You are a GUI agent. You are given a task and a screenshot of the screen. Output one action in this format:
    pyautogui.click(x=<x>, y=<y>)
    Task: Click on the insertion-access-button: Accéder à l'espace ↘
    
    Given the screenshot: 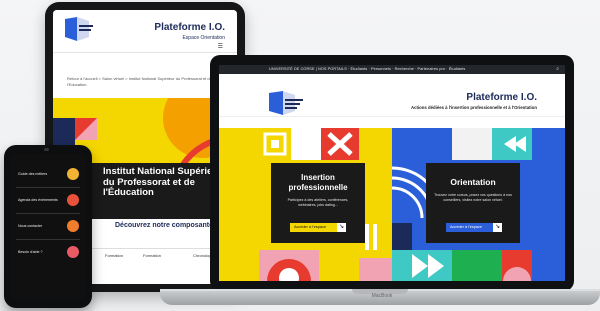 What is the action you would take?
    pyautogui.click(x=318, y=227)
    